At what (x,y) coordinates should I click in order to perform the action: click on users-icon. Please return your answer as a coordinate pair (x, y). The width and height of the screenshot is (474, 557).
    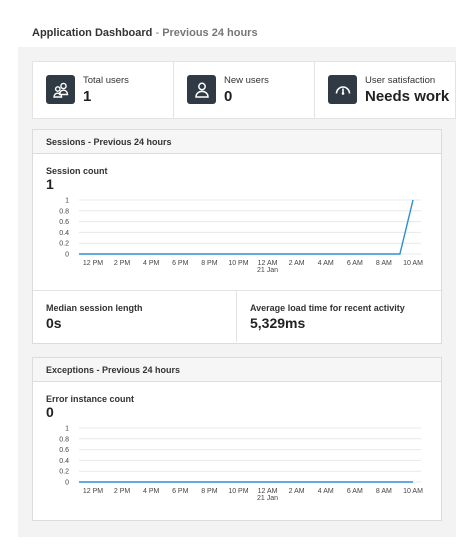
    Looking at the image, I should click on (60, 89).